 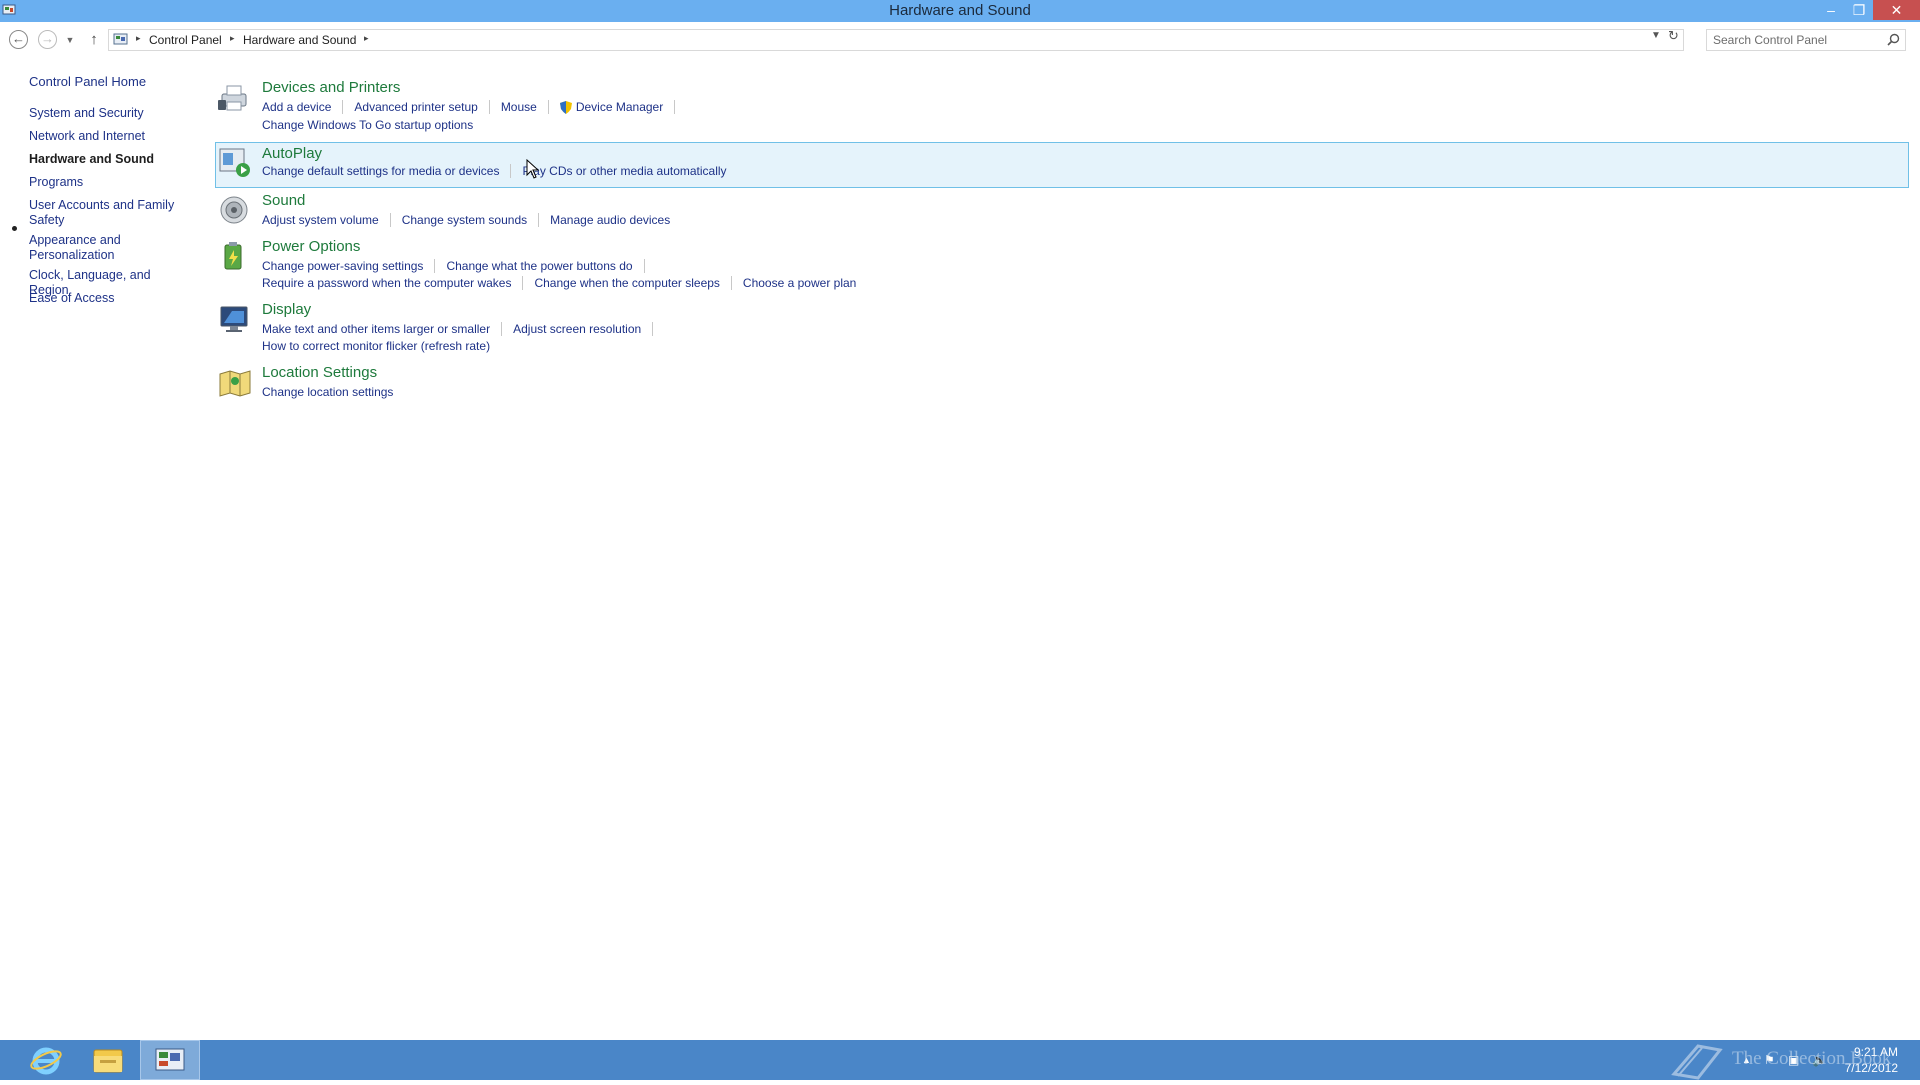 I want to click on mouse-link: Mouse, so click(x=519, y=107).